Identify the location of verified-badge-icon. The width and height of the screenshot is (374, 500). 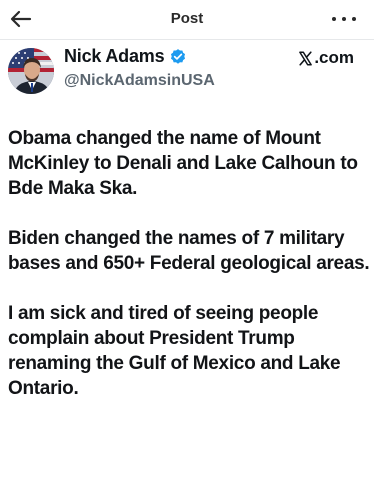
(178, 56).